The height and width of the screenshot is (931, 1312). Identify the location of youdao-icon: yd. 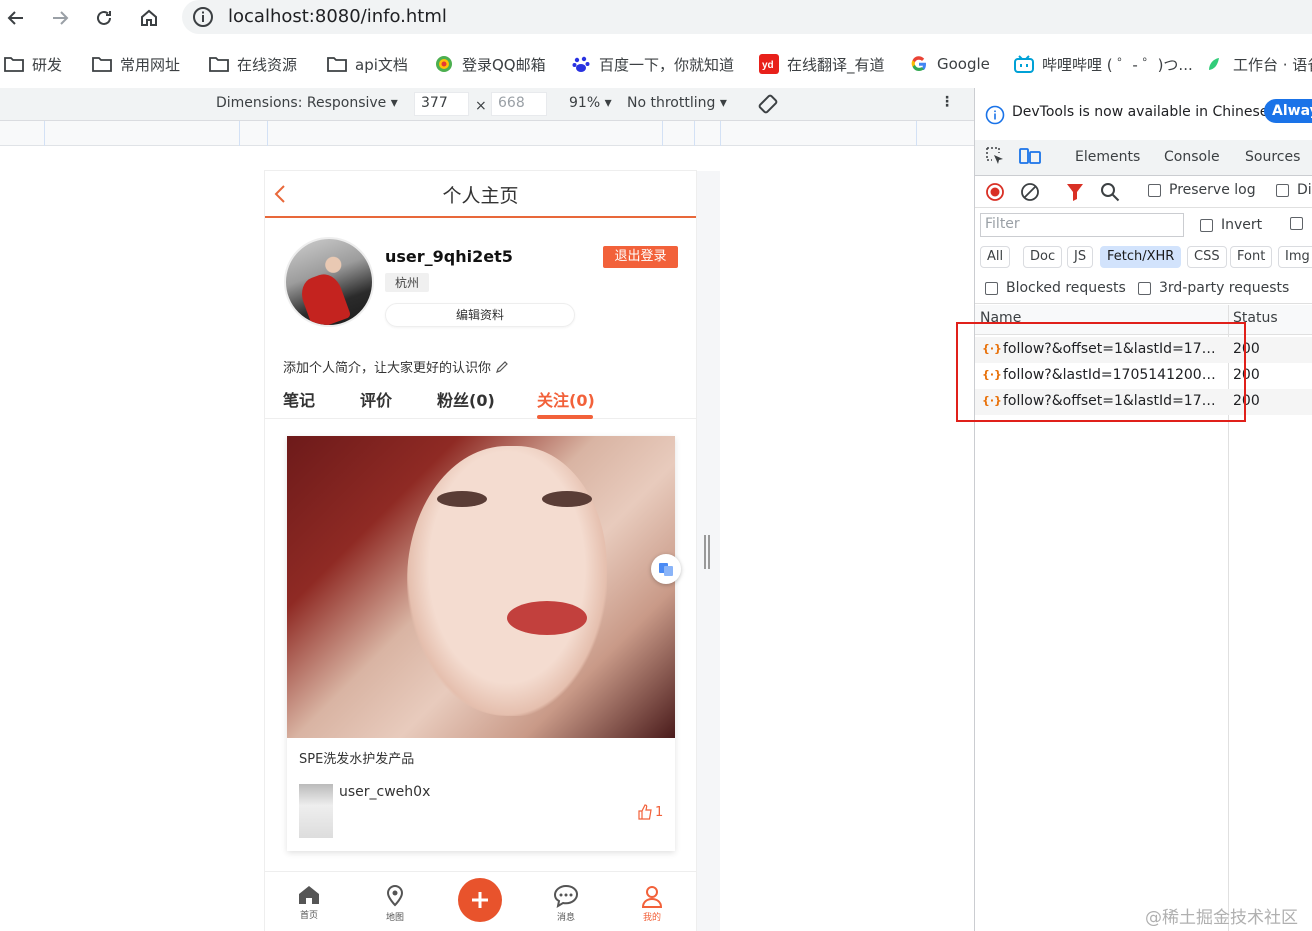
(769, 64).